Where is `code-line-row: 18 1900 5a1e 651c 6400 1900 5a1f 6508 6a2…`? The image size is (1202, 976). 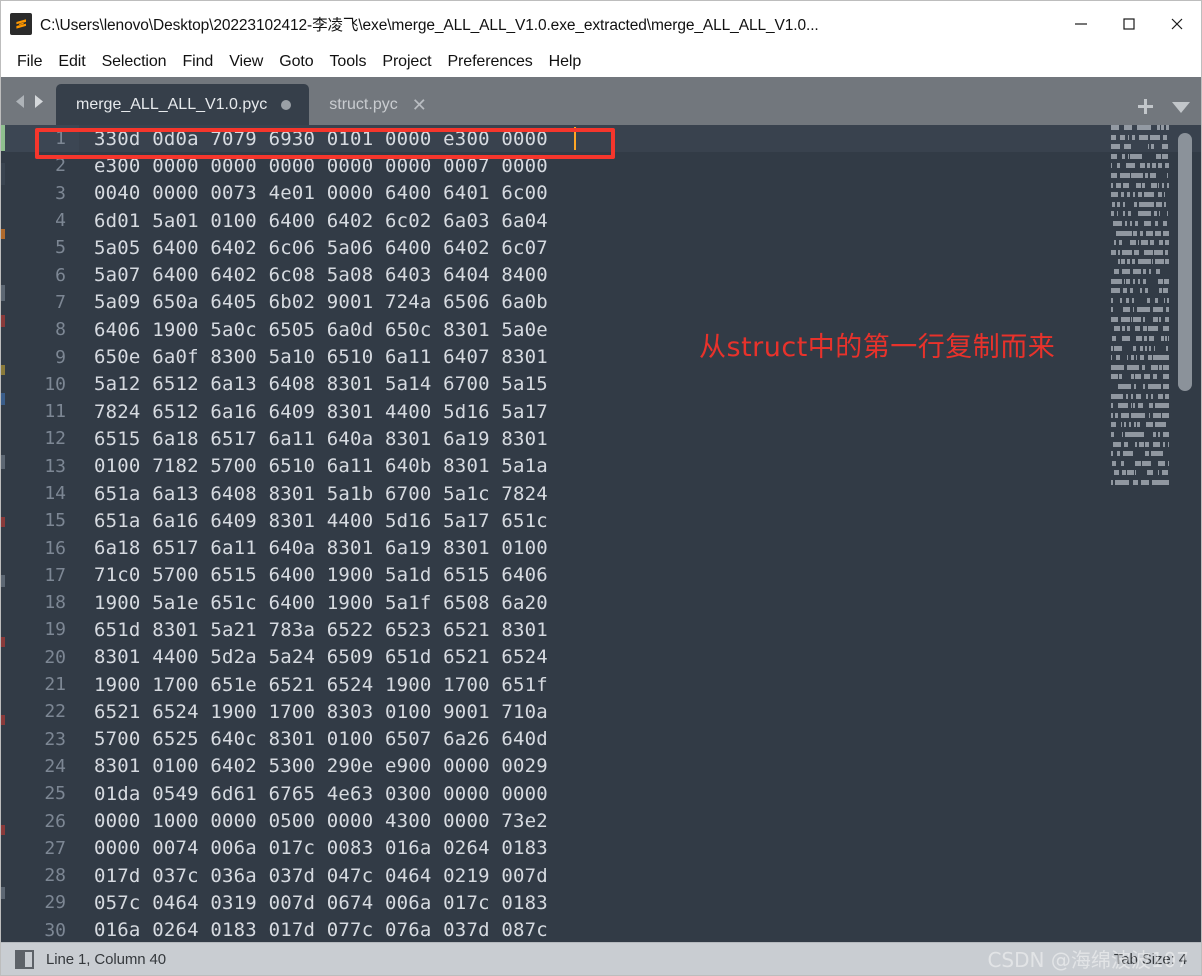
code-line-row: 18 1900 5a1e 651c 6400 1900 5a1f 6508 6a2… is located at coordinates (601, 602).